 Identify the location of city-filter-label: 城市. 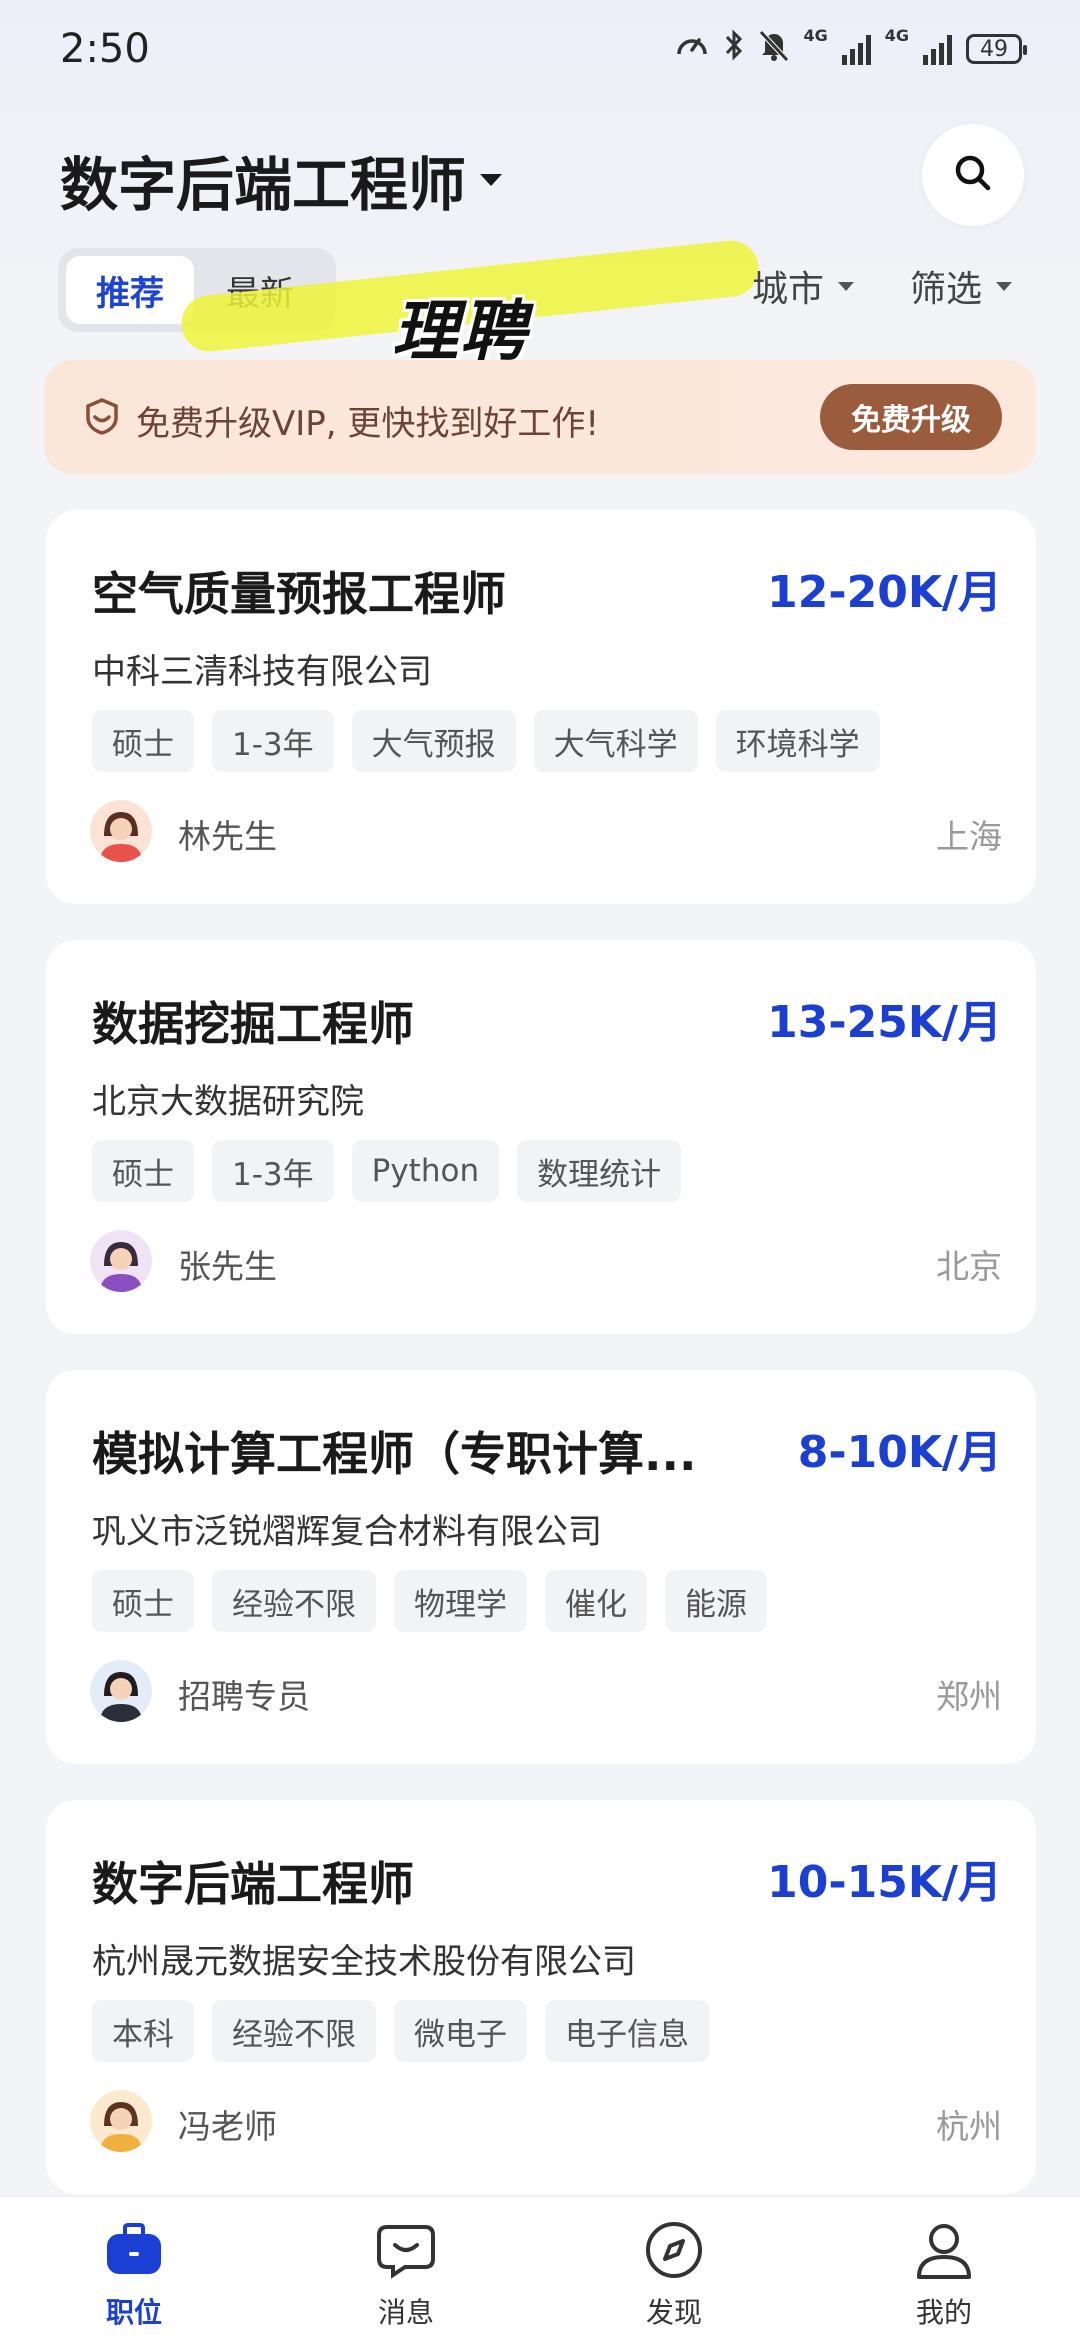
(788, 289).